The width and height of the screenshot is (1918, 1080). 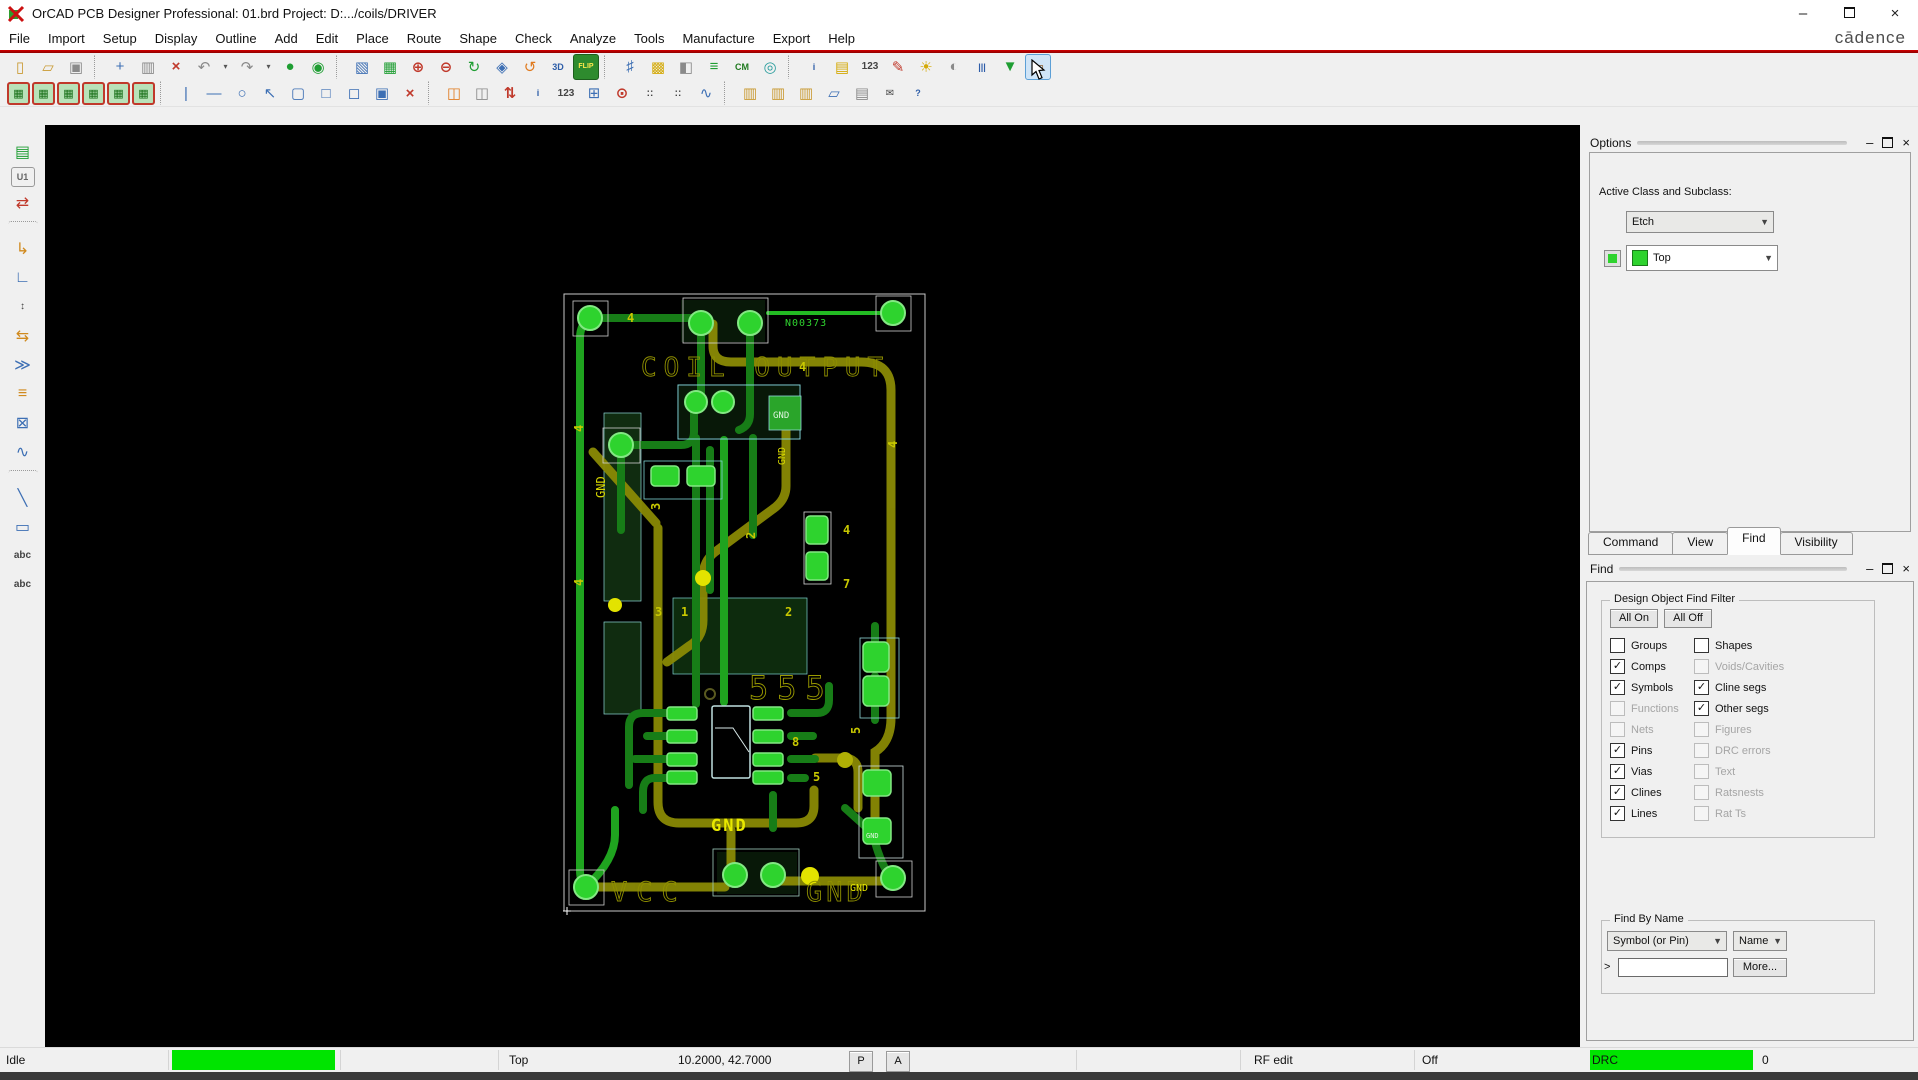 I want to click on shape-merge-button: ▦, so click(x=143, y=93).